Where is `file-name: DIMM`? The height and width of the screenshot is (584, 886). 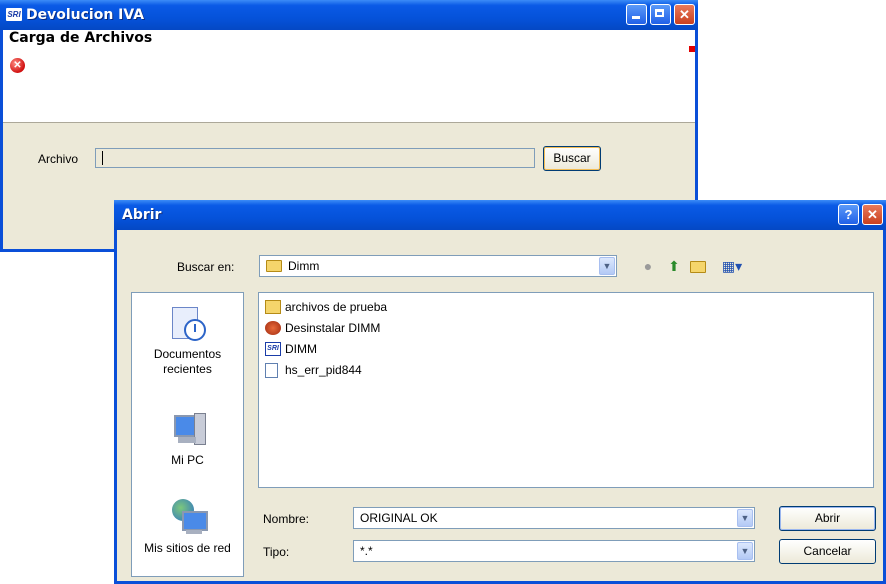 file-name: DIMM is located at coordinates (301, 349).